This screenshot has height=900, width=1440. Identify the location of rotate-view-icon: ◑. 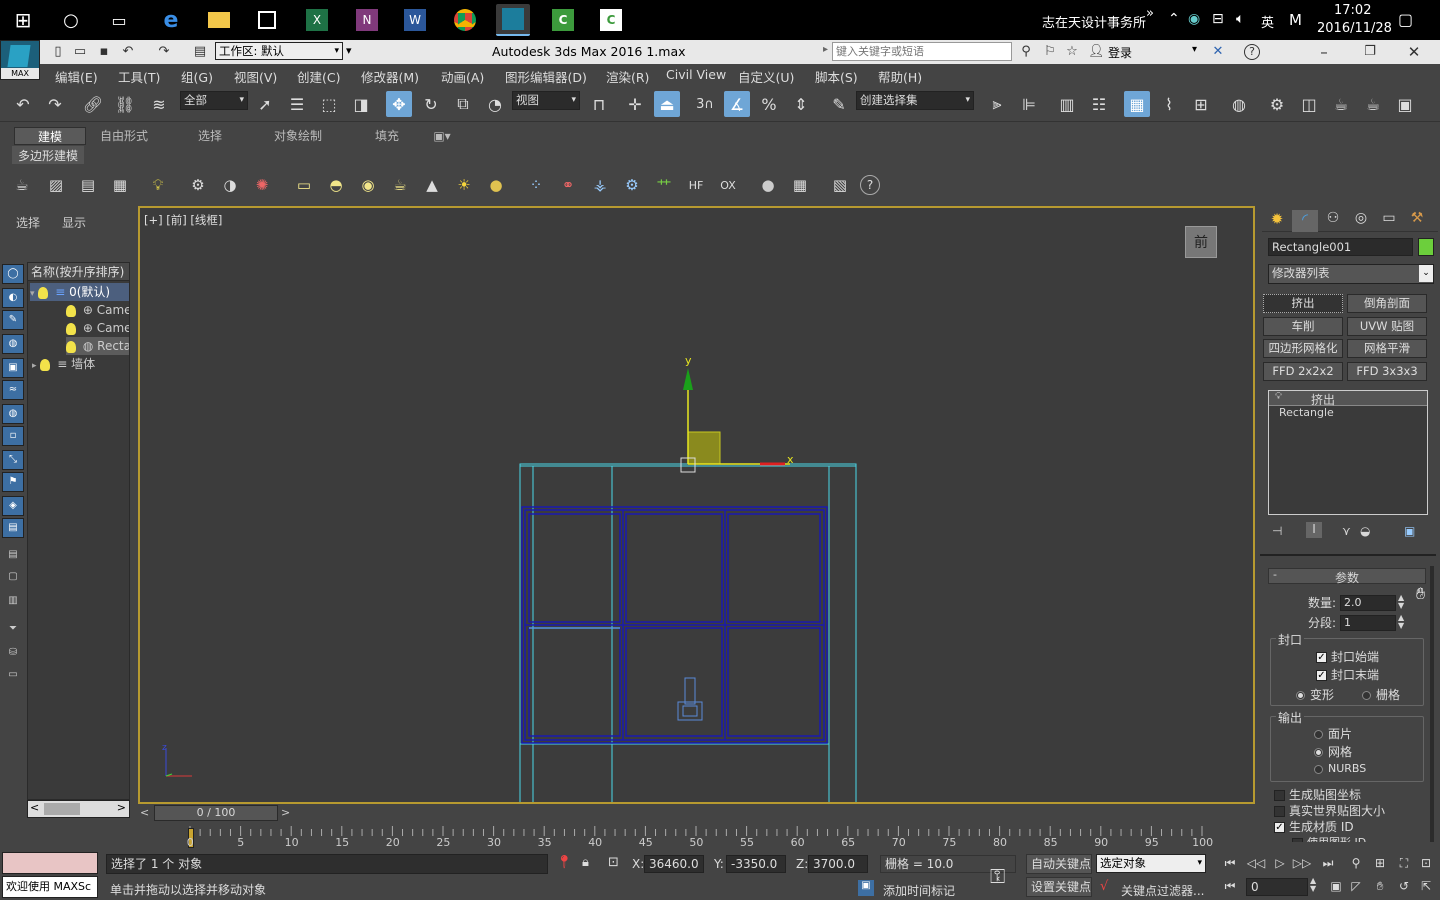
(230, 185).